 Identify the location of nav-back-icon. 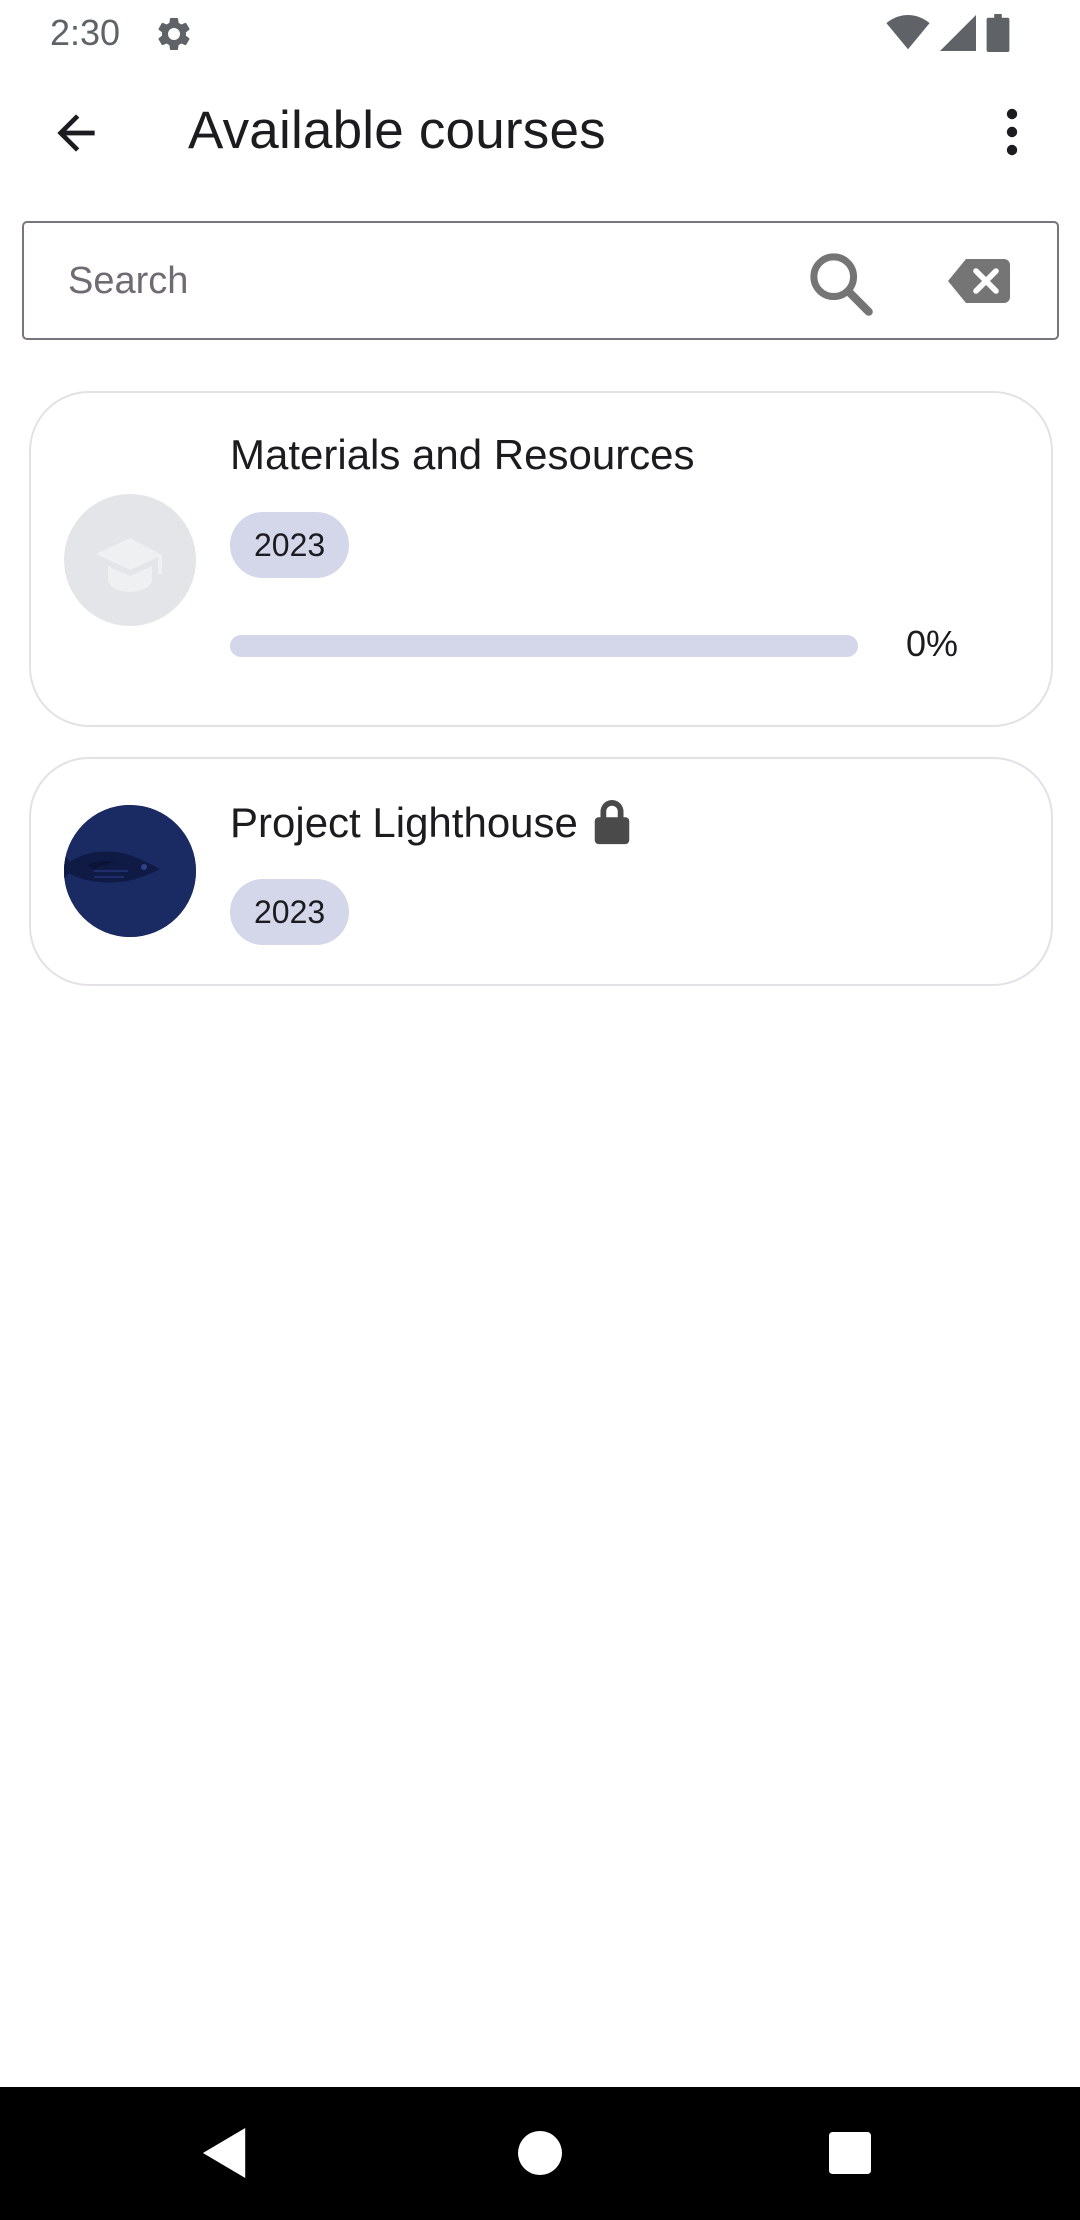
(224, 2153).